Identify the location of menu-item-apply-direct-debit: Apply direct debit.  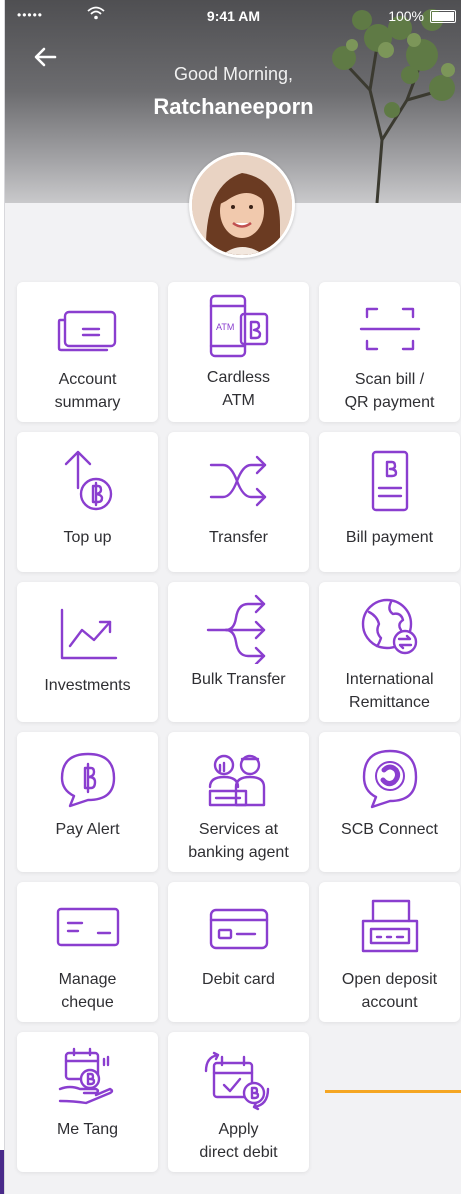
(238, 1102).